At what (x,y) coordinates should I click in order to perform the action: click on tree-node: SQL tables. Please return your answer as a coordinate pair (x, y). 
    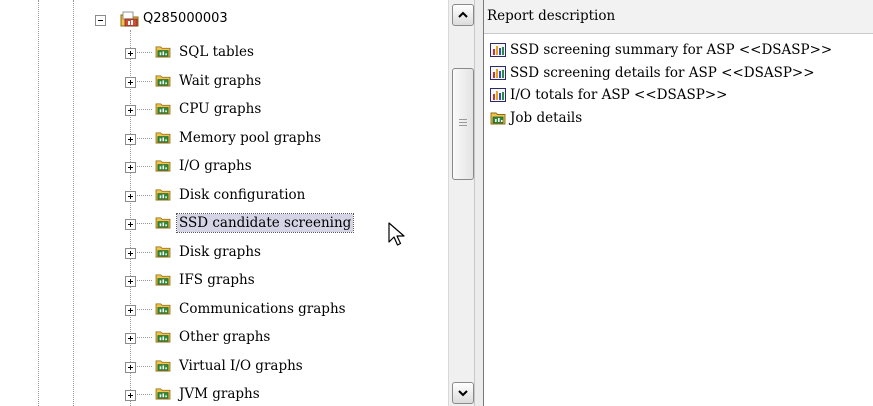
    Looking at the image, I should click on (224, 52).